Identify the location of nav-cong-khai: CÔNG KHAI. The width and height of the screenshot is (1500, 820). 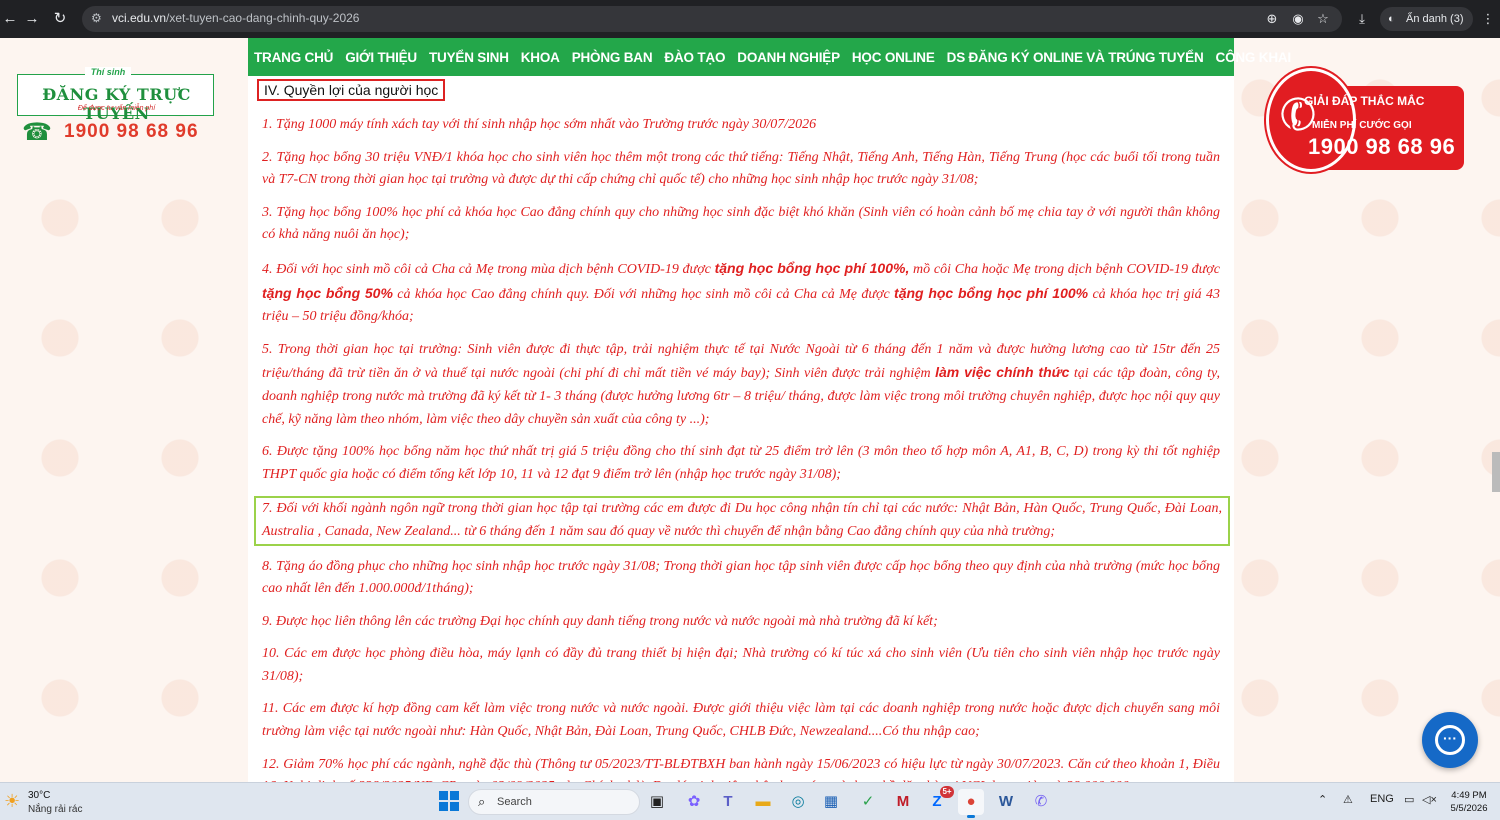
(1254, 57).